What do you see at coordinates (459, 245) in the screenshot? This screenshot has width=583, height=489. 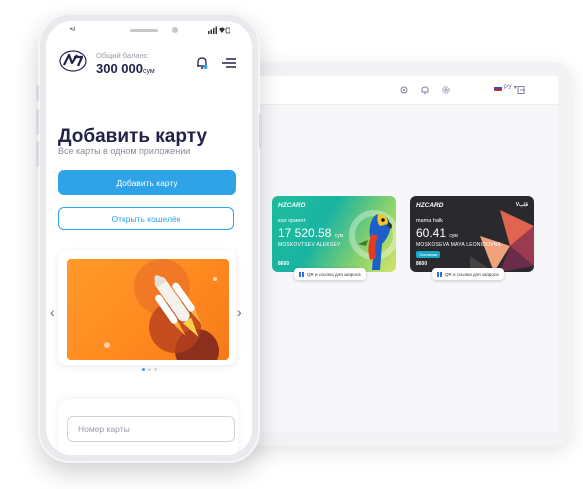 I see `card-holder: MOSKOSEVA MAYA LEONIDOVNA` at bounding box center [459, 245].